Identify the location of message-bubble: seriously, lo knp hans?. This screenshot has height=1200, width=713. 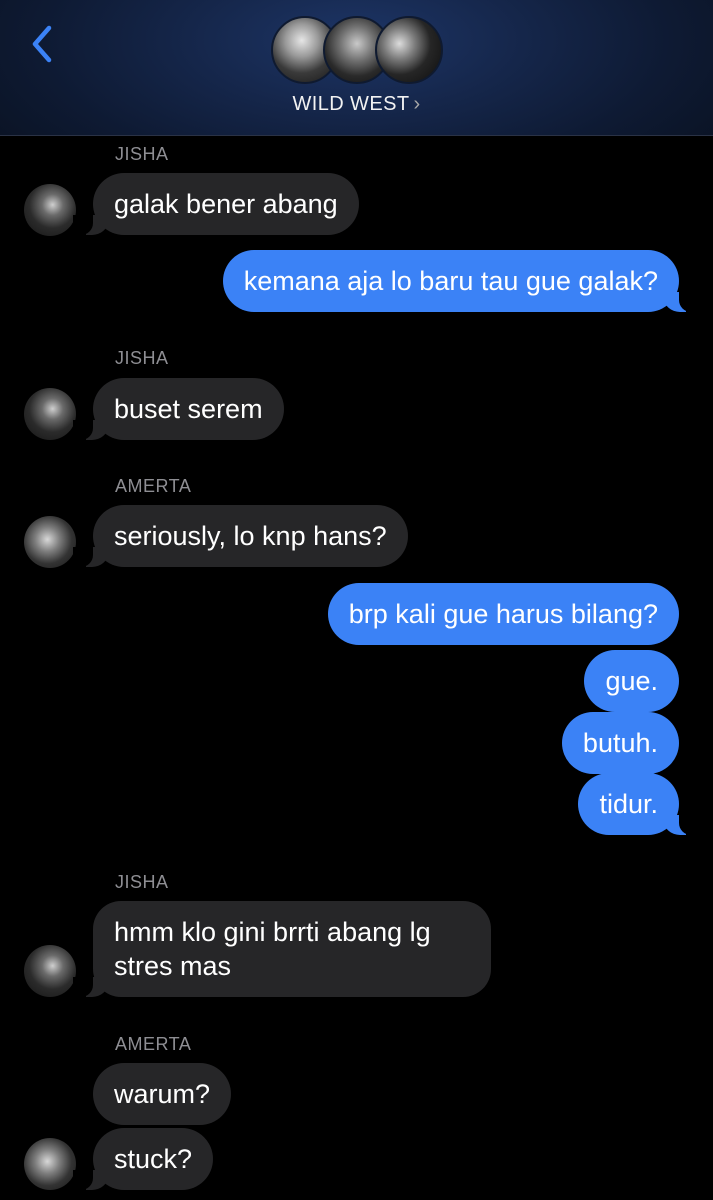
(240, 536).